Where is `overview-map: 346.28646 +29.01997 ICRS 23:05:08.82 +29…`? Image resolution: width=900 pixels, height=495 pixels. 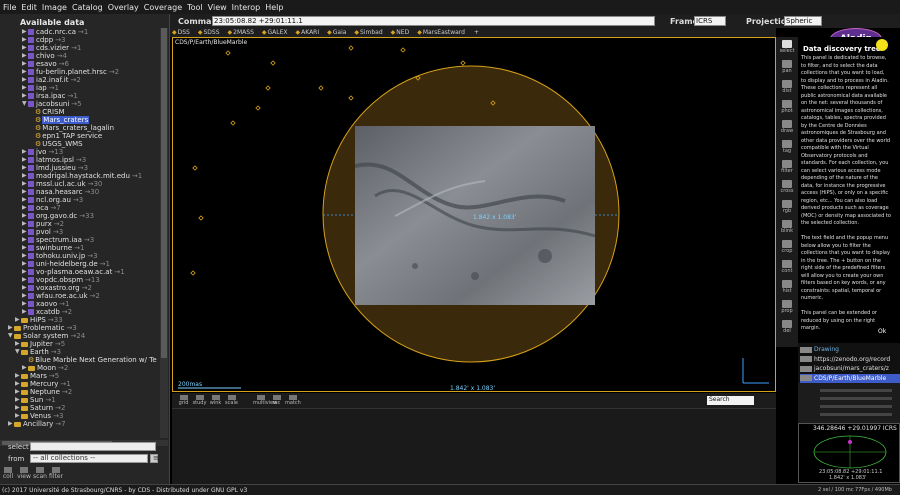 overview-map: 346.28646 +29.01997 ICRS 23:05:08.82 +29… is located at coordinates (849, 453).